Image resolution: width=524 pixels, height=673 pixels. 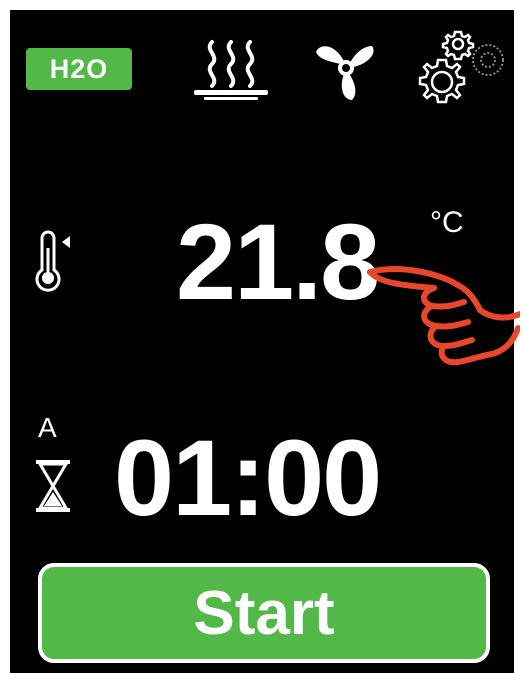 What do you see at coordinates (264, 613) in the screenshot?
I see `start-button: Start` at bounding box center [264, 613].